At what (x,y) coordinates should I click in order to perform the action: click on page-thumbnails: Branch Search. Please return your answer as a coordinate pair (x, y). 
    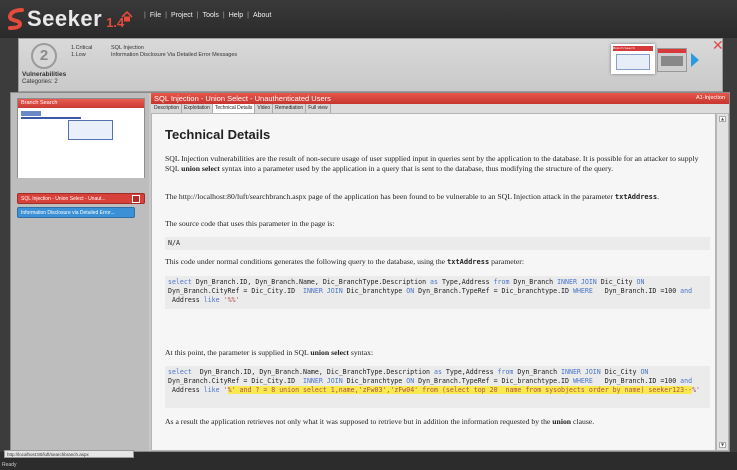
    Looking at the image, I should click on (656, 62).